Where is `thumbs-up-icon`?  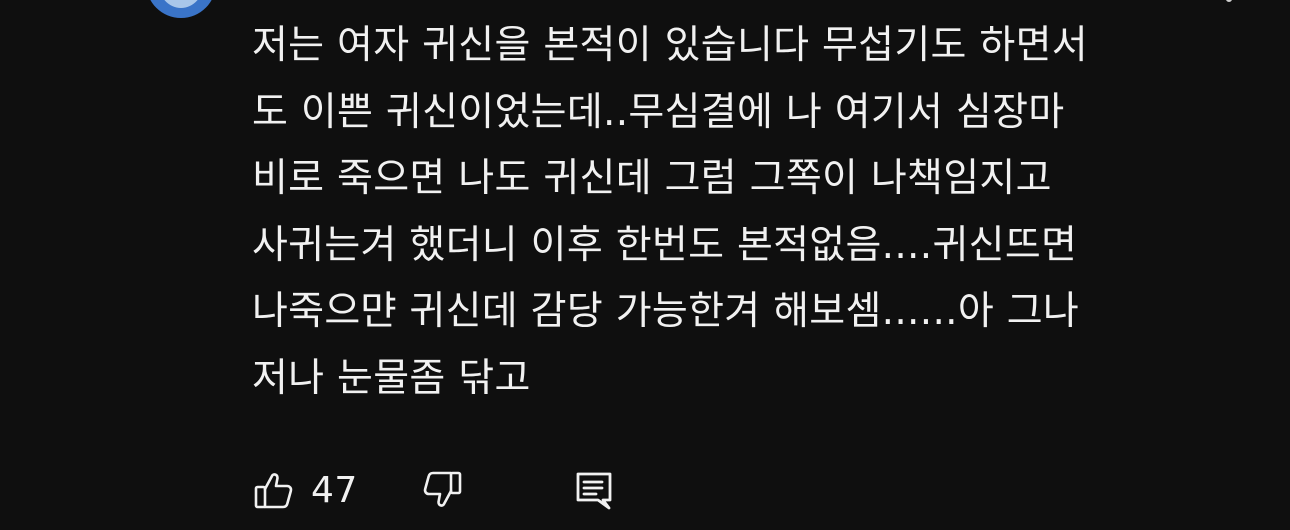 thumbs-up-icon is located at coordinates (274, 490).